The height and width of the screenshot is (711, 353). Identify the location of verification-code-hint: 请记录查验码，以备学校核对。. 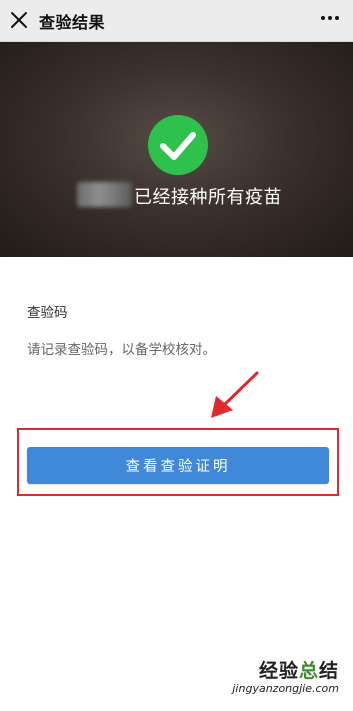
(121, 350).